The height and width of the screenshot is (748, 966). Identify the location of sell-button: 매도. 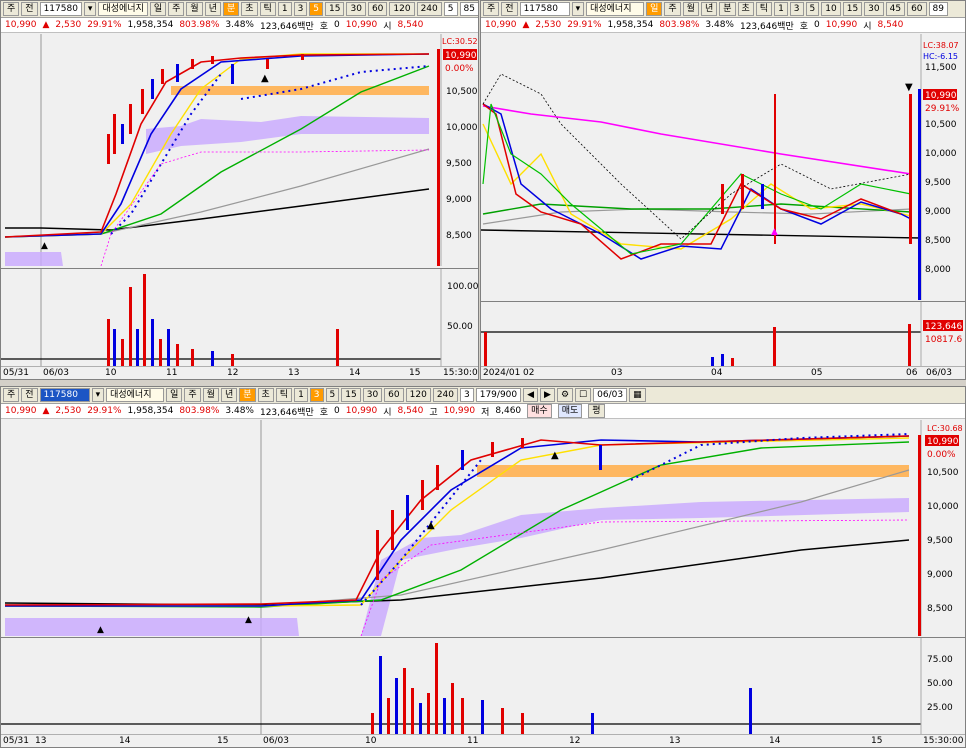
(570, 411).